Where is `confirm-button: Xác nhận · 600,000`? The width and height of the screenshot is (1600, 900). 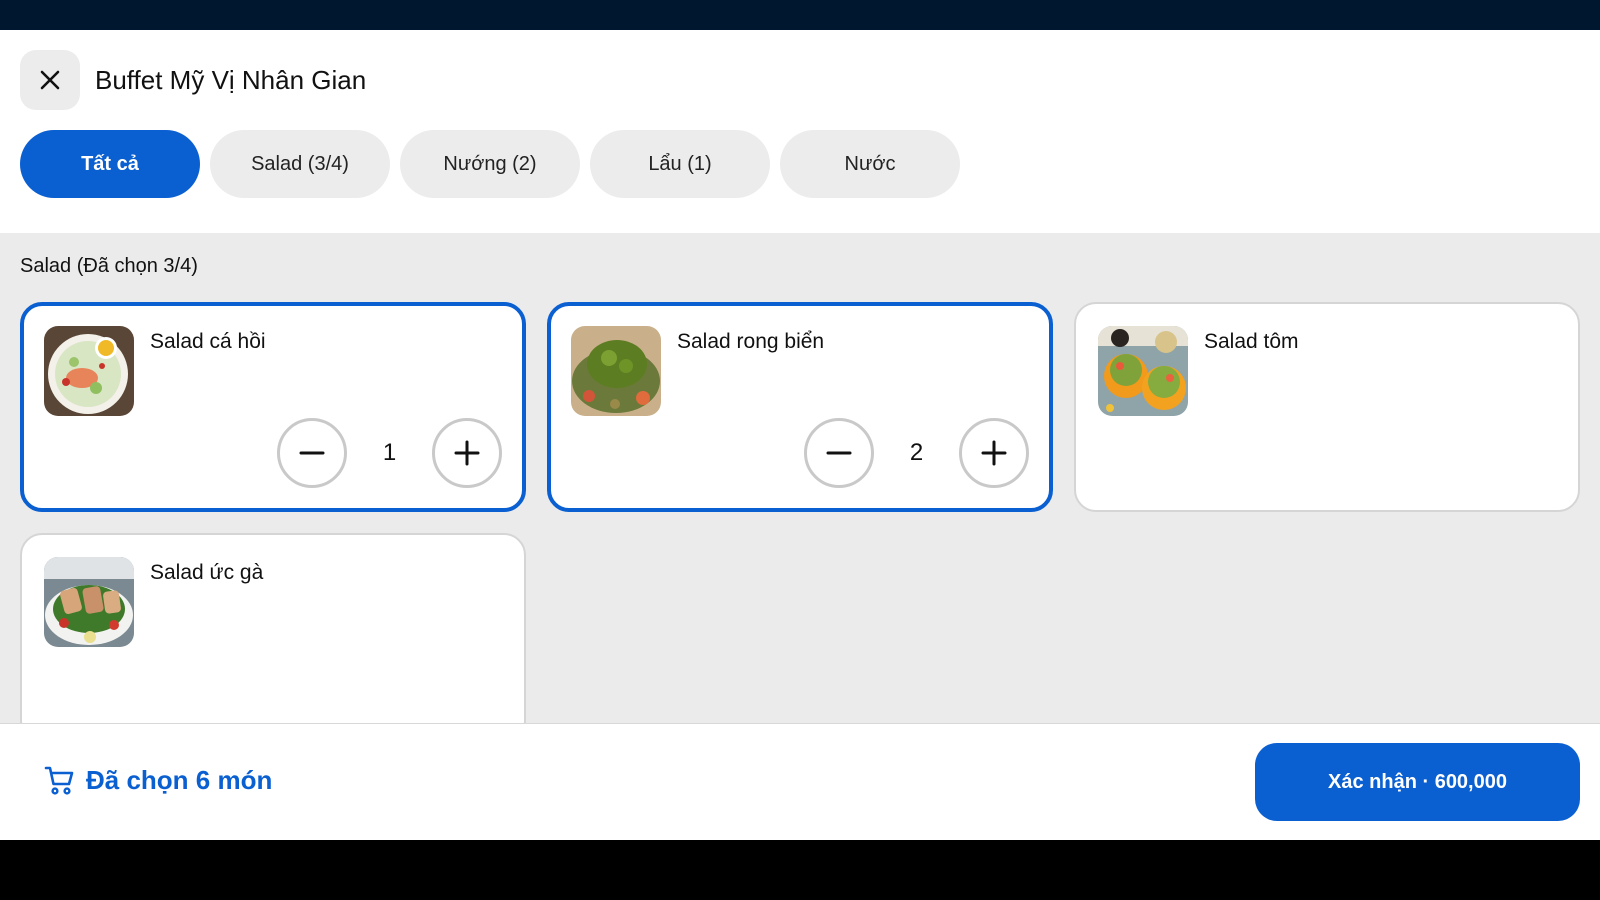
confirm-button: Xác nhận · 600,000 is located at coordinates (1417, 782).